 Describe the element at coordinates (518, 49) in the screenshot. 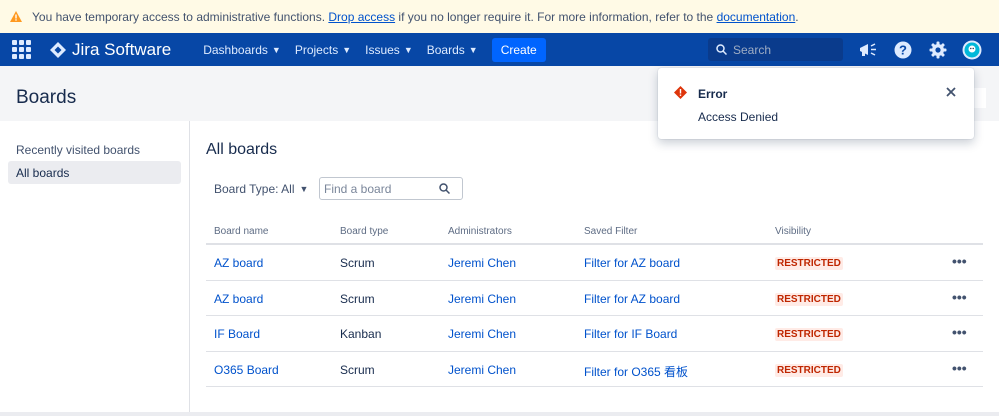

I see `create-button: Create` at that location.